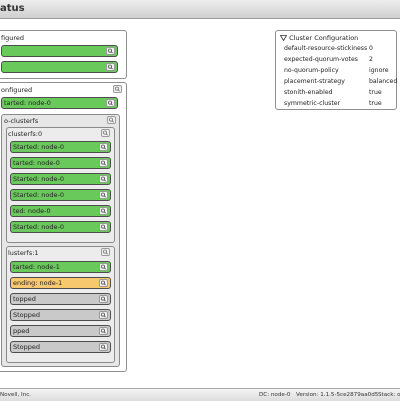 This screenshot has height=401, width=400. I want to click on title-bar: atus, so click(200, 9).